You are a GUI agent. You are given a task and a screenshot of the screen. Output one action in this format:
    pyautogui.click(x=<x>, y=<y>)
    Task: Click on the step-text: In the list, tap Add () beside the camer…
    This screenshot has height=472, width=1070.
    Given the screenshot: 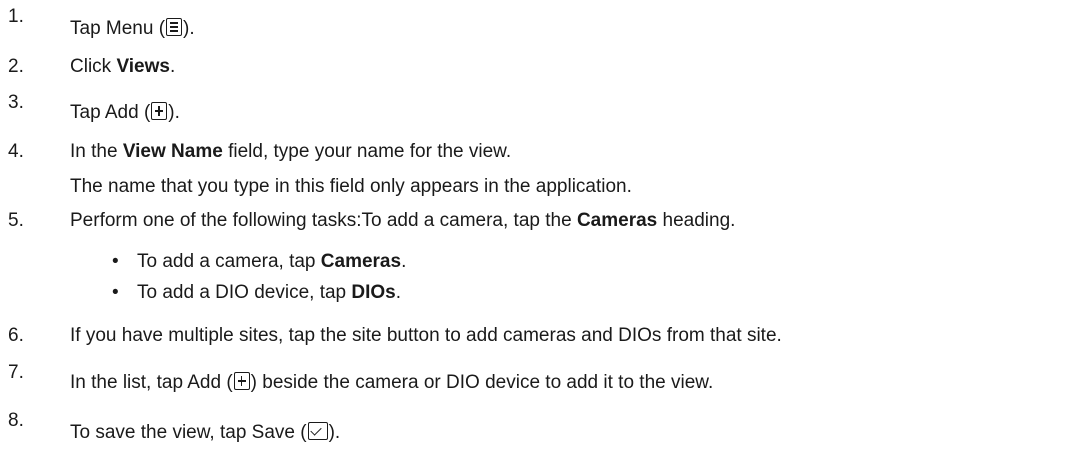 What is the action you would take?
    pyautogui.click(x=392, y=382)
    